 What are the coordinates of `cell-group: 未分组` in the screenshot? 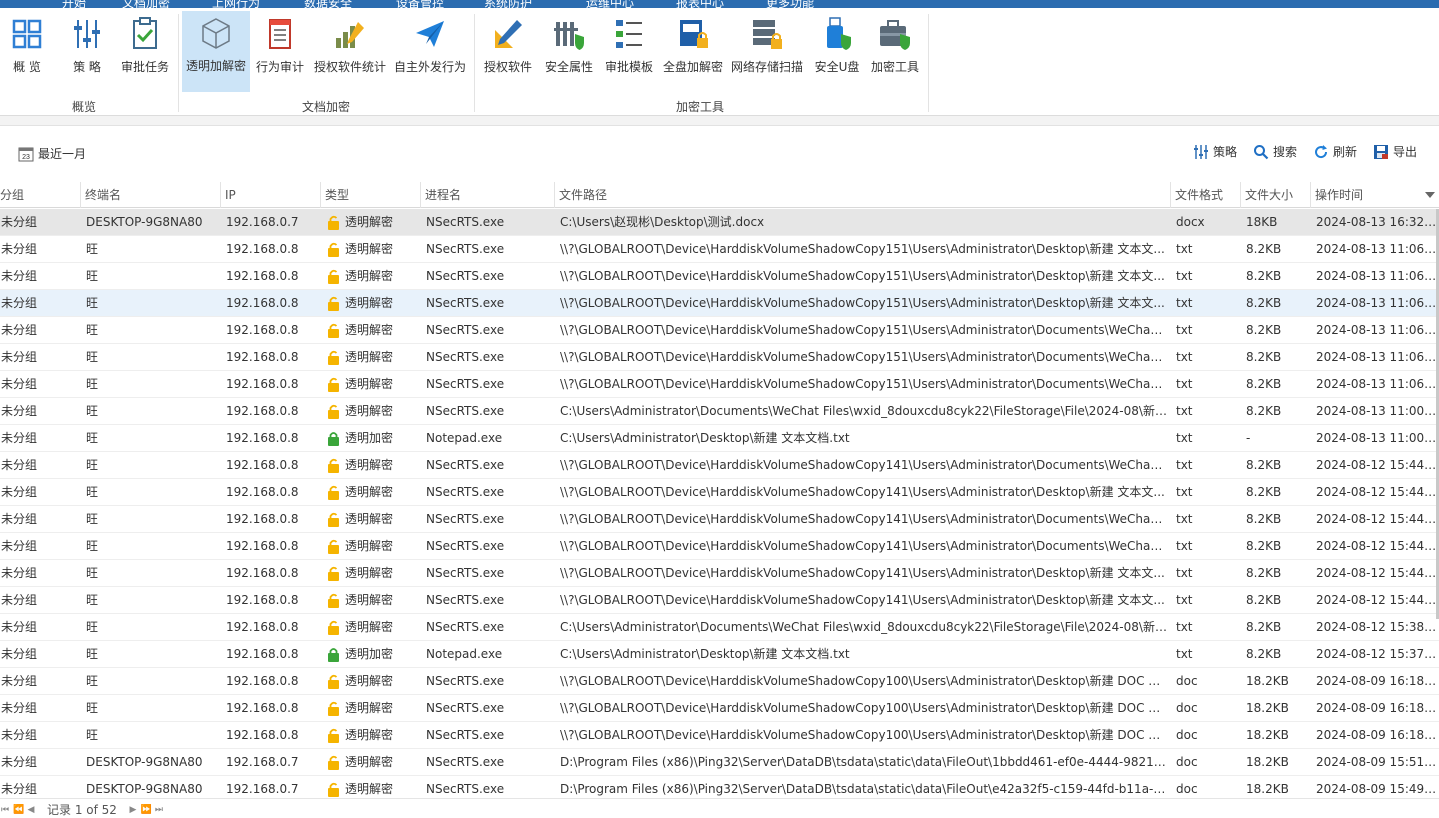 It's located at (19, 222).